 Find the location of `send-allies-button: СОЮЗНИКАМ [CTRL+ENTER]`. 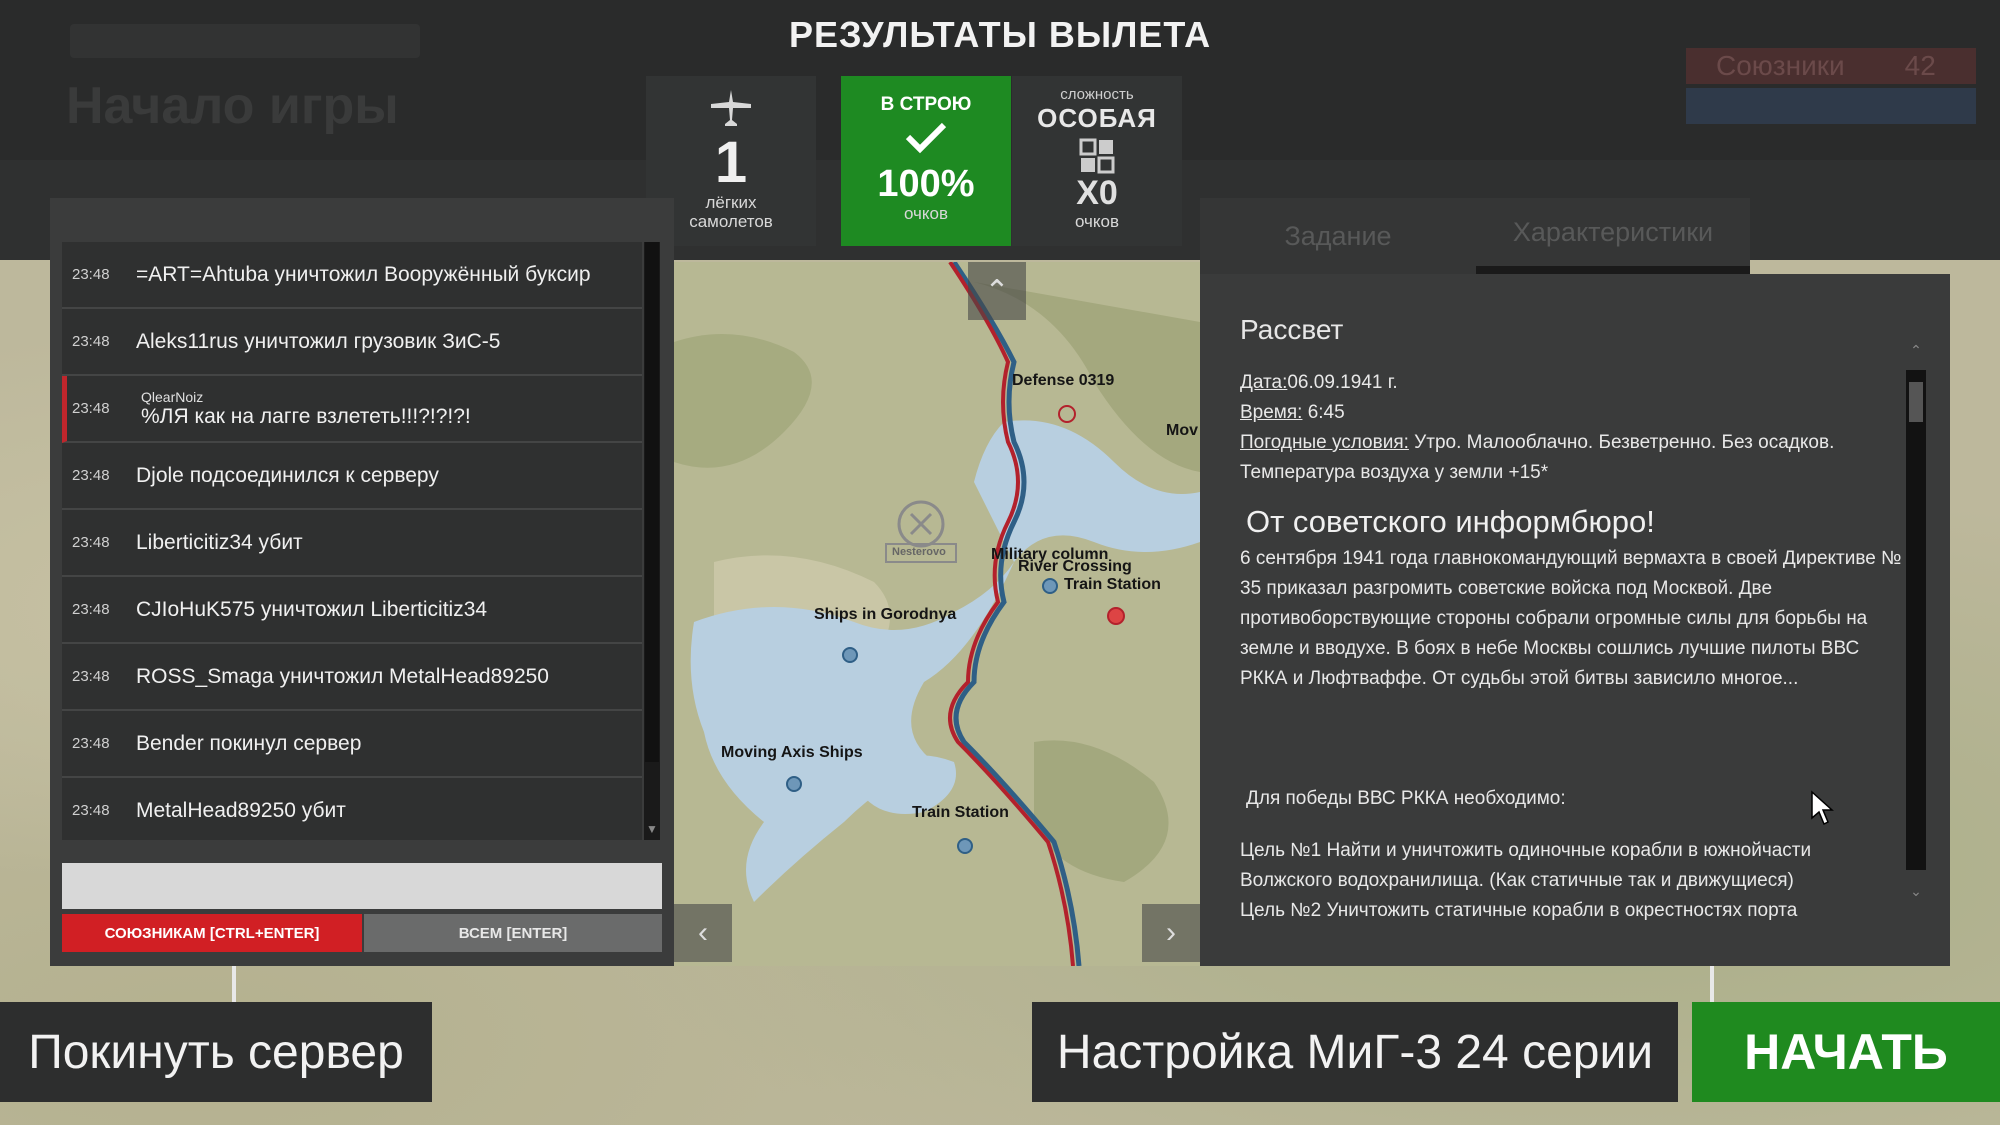

send-allies-button: СОЮЗНИКАМ [CTRL+ENTER] is located at coordinates (212, 933).